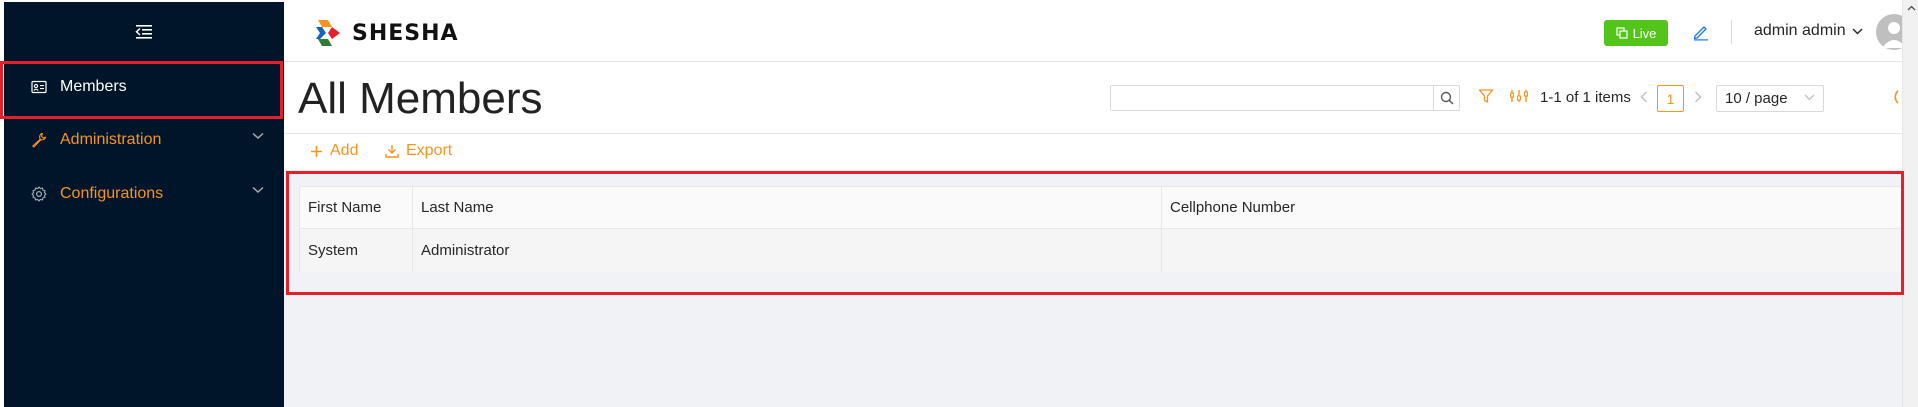 This screenshot has height=407, width=1918. Describe the element at coordinates (39, 87) in the screenshot. I see `idcard-icon` at that location.